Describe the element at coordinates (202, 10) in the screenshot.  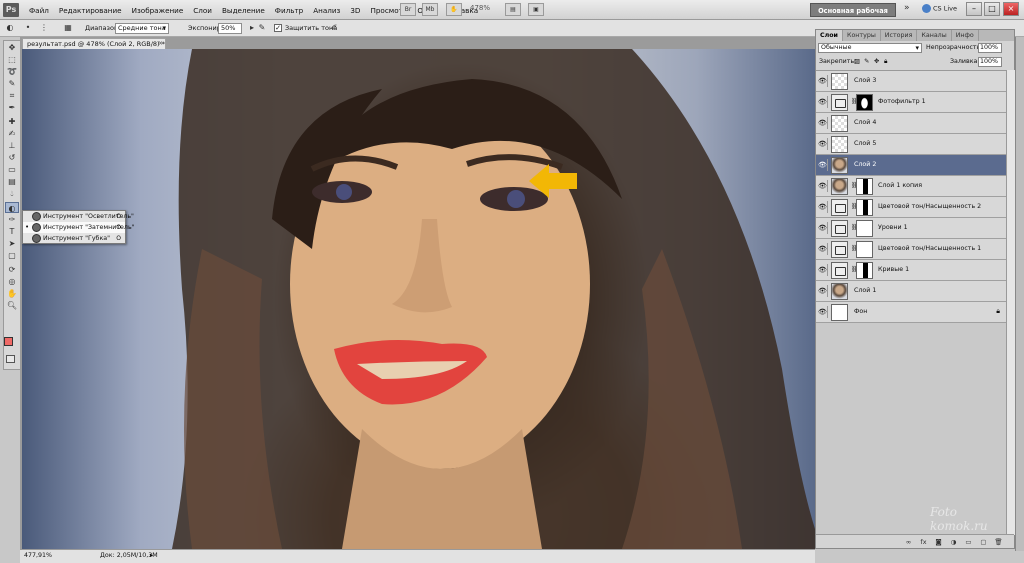
I see `menu-item: Слои` at that location.